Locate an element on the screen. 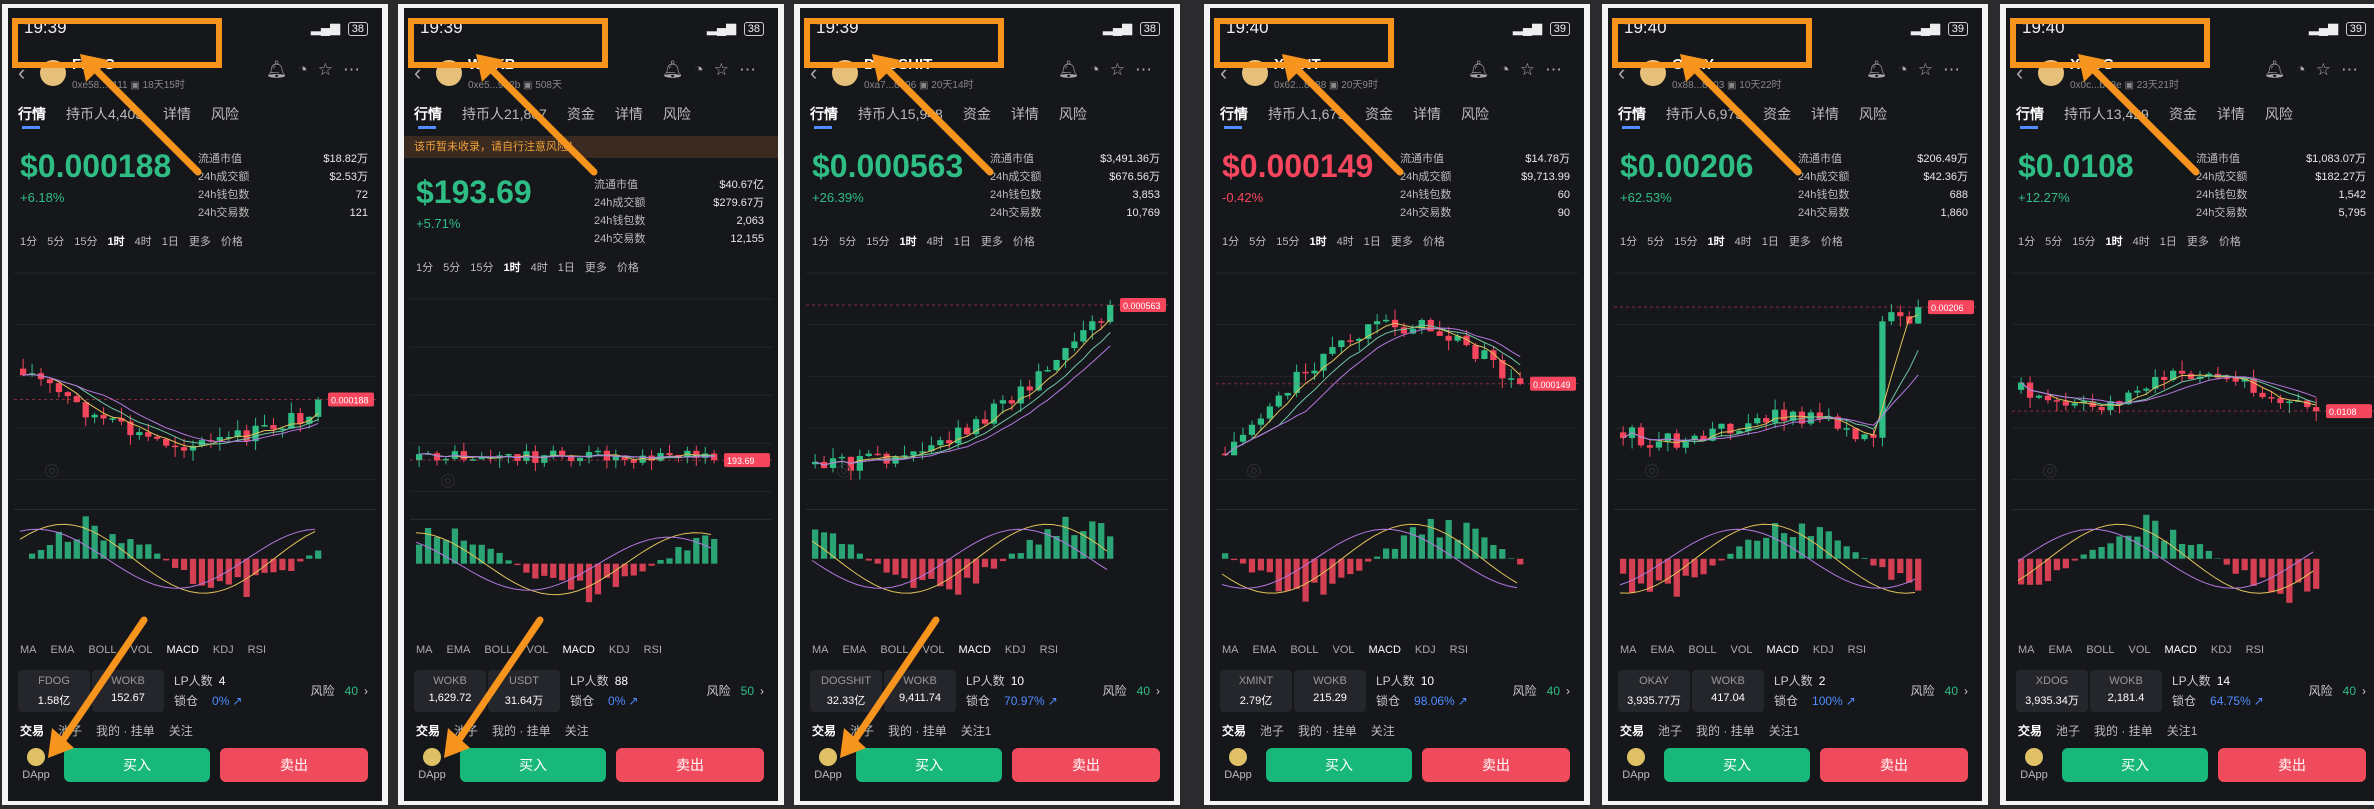 This screenshot has height=809, width=2374. lock-value: 70.97% is located at coordinates (1024, 701).